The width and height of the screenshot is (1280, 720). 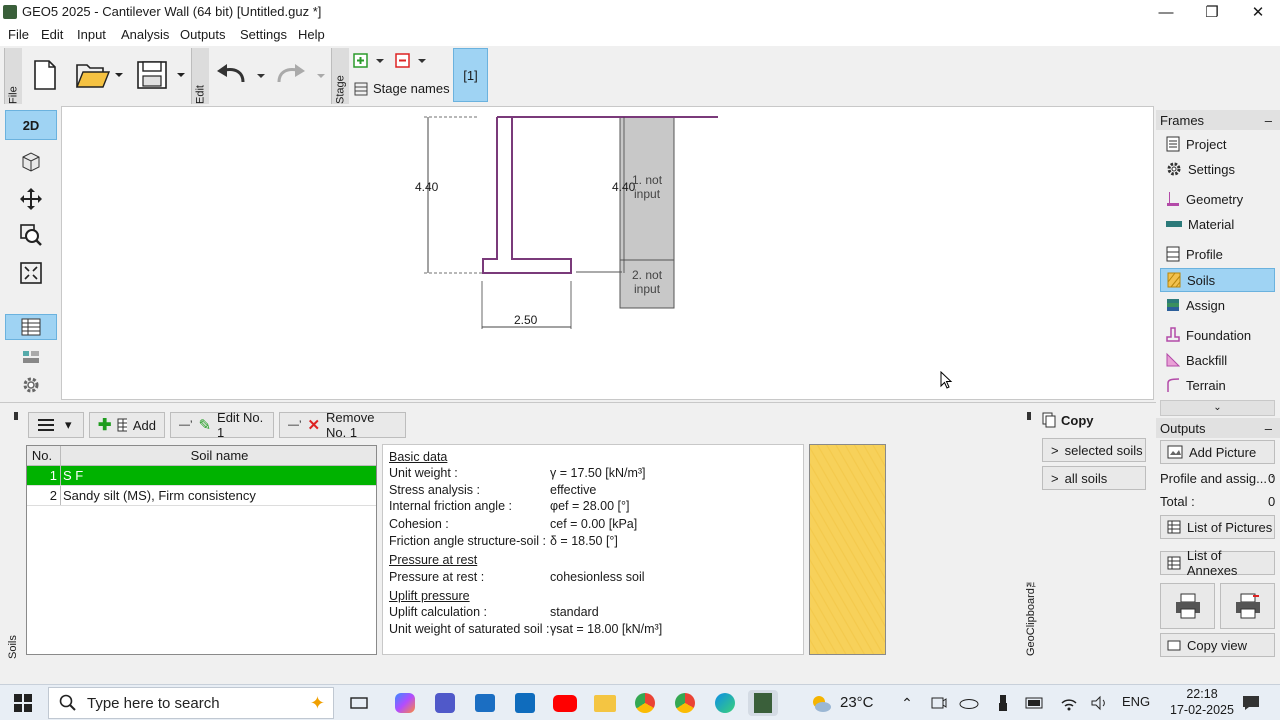 I want to click on outlook-icon, so click(x=525, y=703).